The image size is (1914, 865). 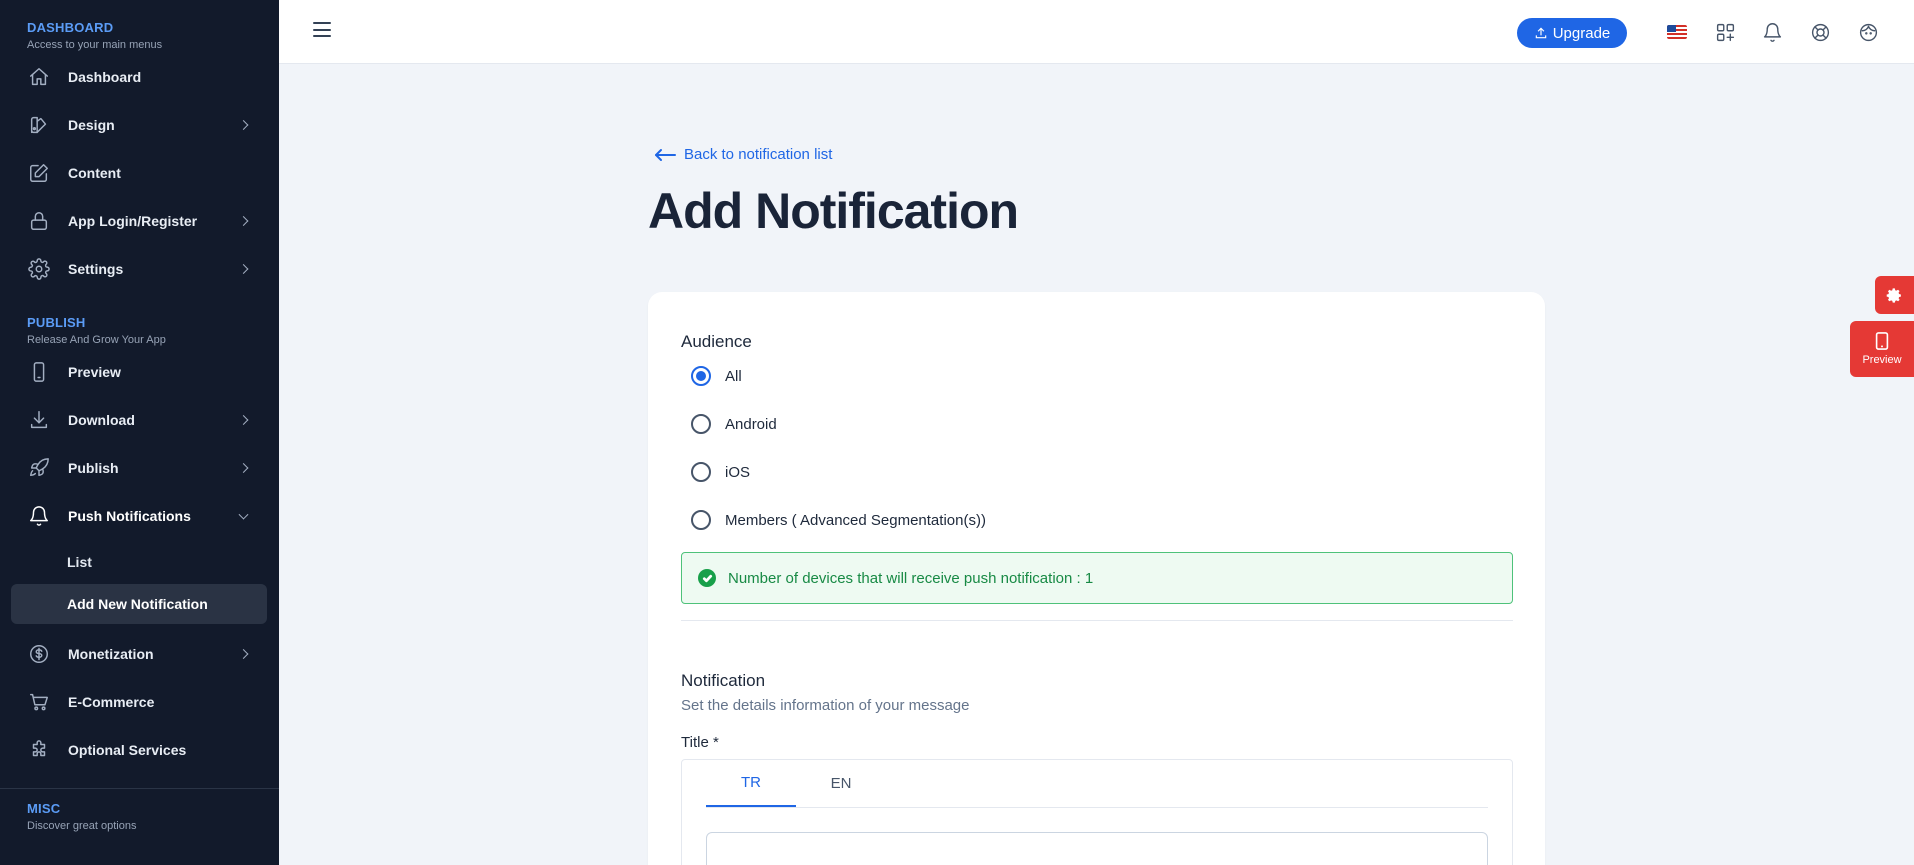 What do you see at coordinates (139, 25) in the screenshot?
I see `sidebar-section-dashboard: DASHBOARD Access to your main menus` at bounding box center [139, 25].